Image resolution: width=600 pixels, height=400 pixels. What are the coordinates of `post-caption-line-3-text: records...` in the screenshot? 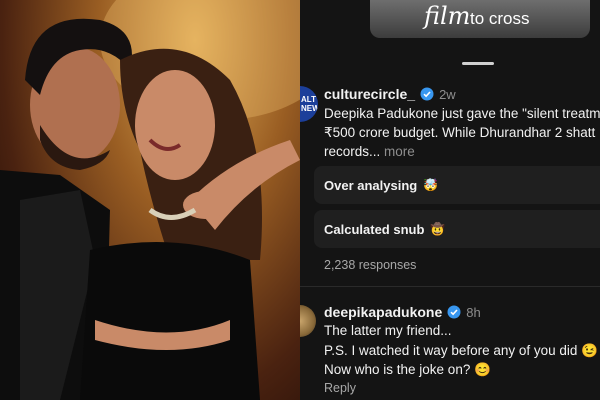 It's located at (352, 151).